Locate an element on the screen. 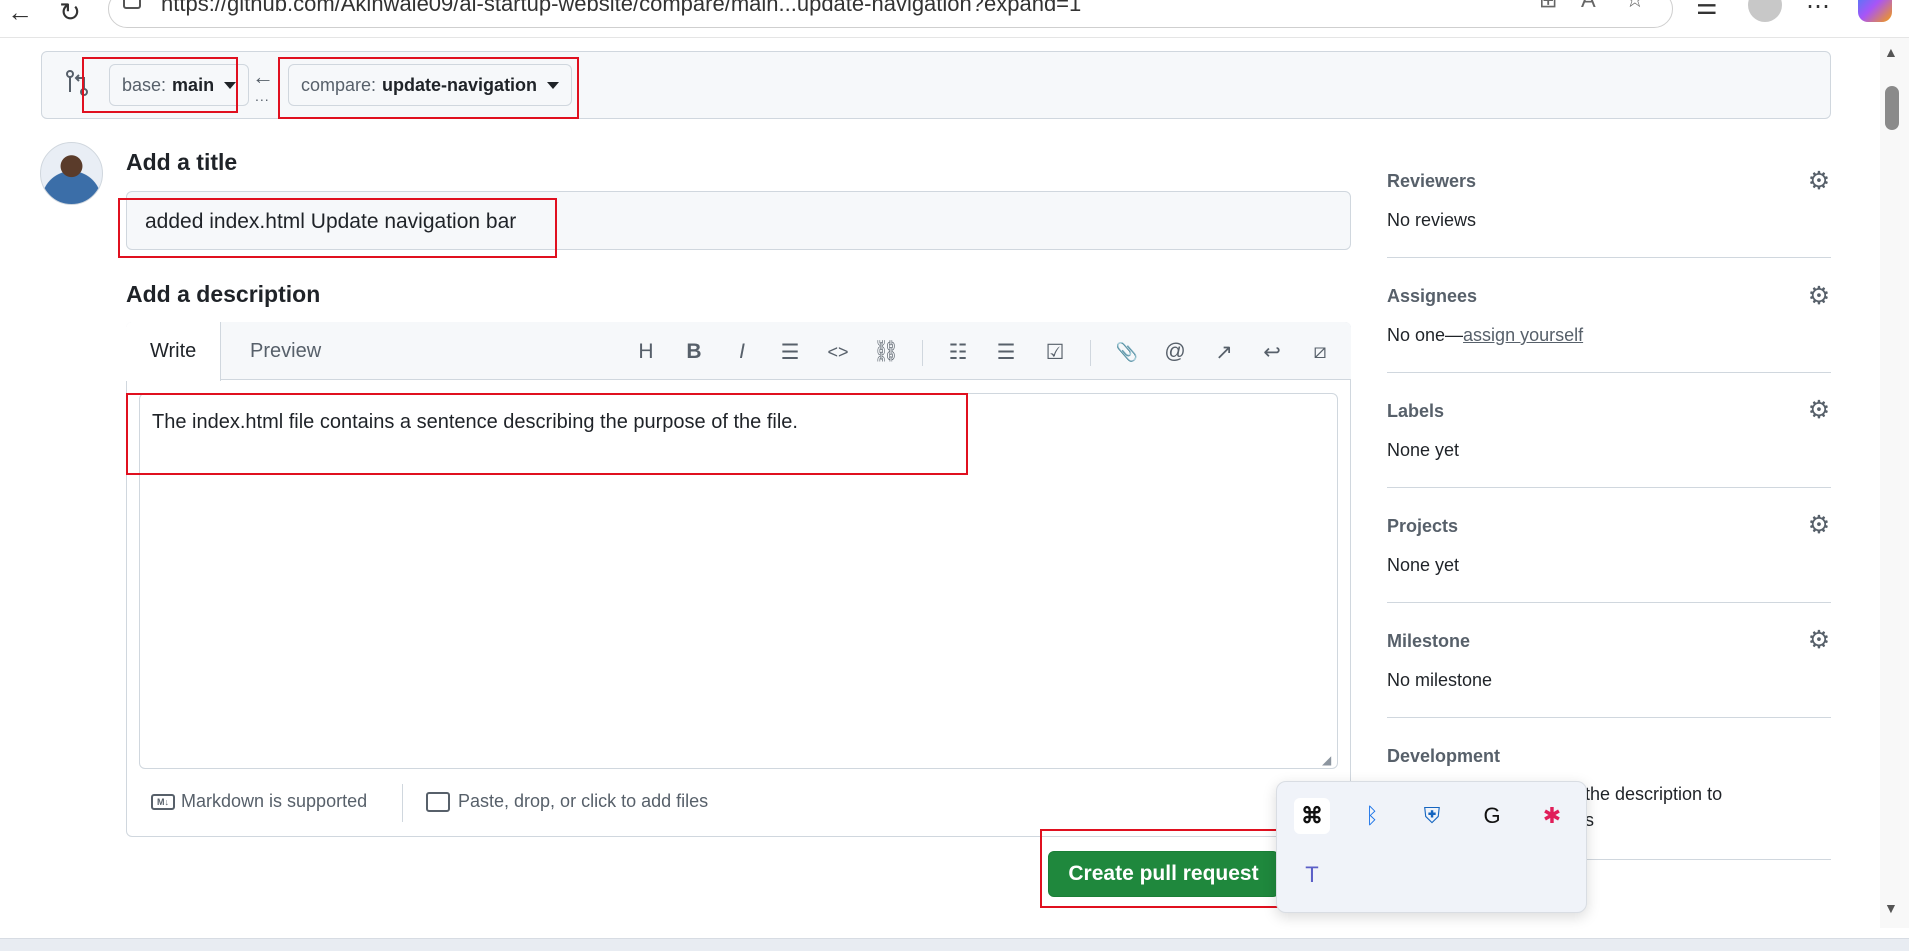  development-text-line1: the description to is located at coordinates (1654, 794).